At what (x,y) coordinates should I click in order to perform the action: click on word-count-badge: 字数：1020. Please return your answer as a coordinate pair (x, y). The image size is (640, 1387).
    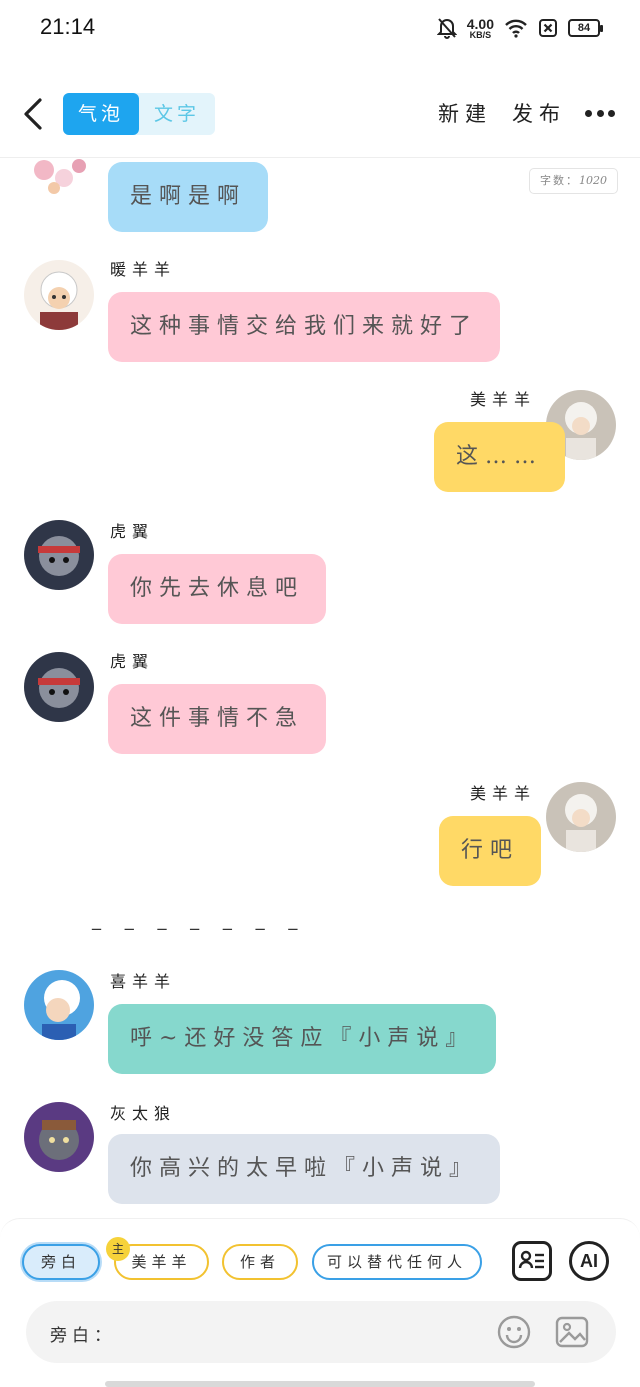
    Looking at the image, I should click on (573, 181).